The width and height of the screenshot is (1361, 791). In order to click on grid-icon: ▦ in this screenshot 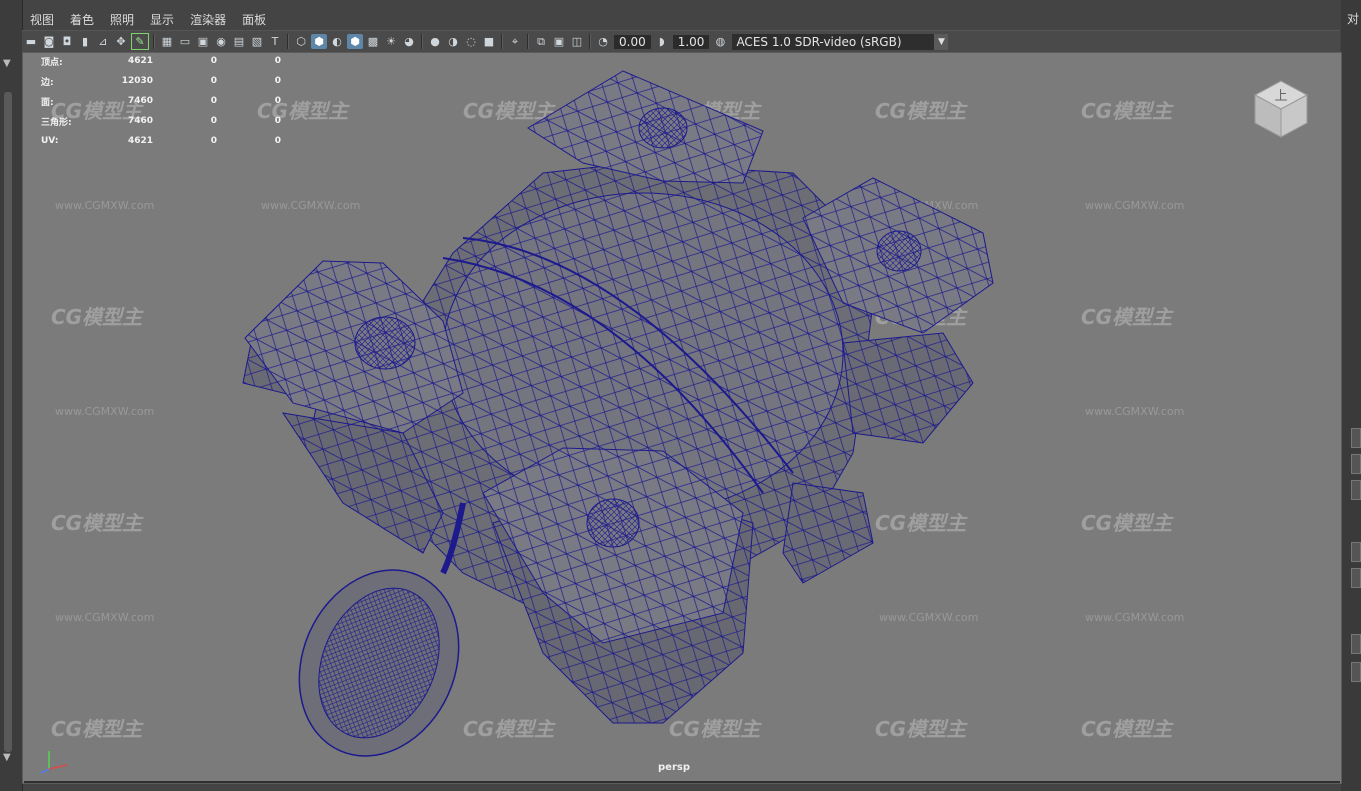, I will do `click(167, 41)`.